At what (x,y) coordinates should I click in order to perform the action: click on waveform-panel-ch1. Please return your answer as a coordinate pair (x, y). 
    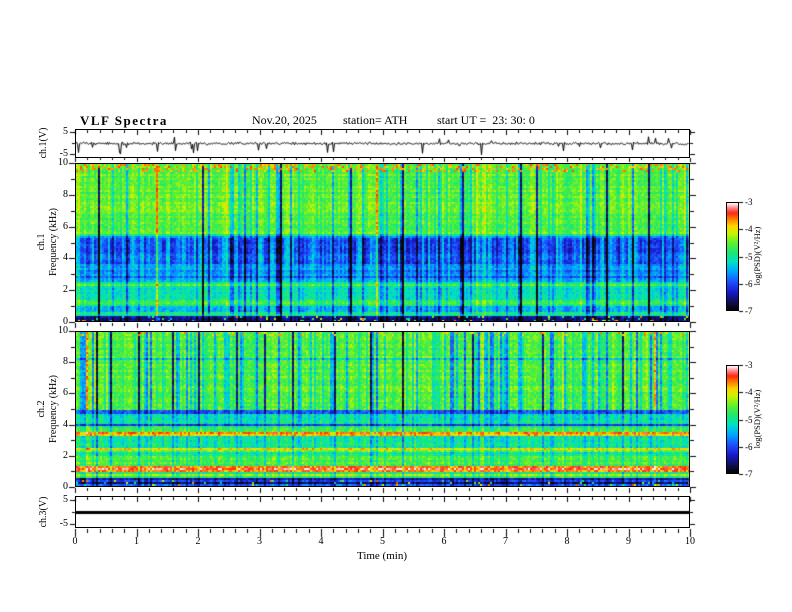
    Looking at the image, I should click on (382, 143).